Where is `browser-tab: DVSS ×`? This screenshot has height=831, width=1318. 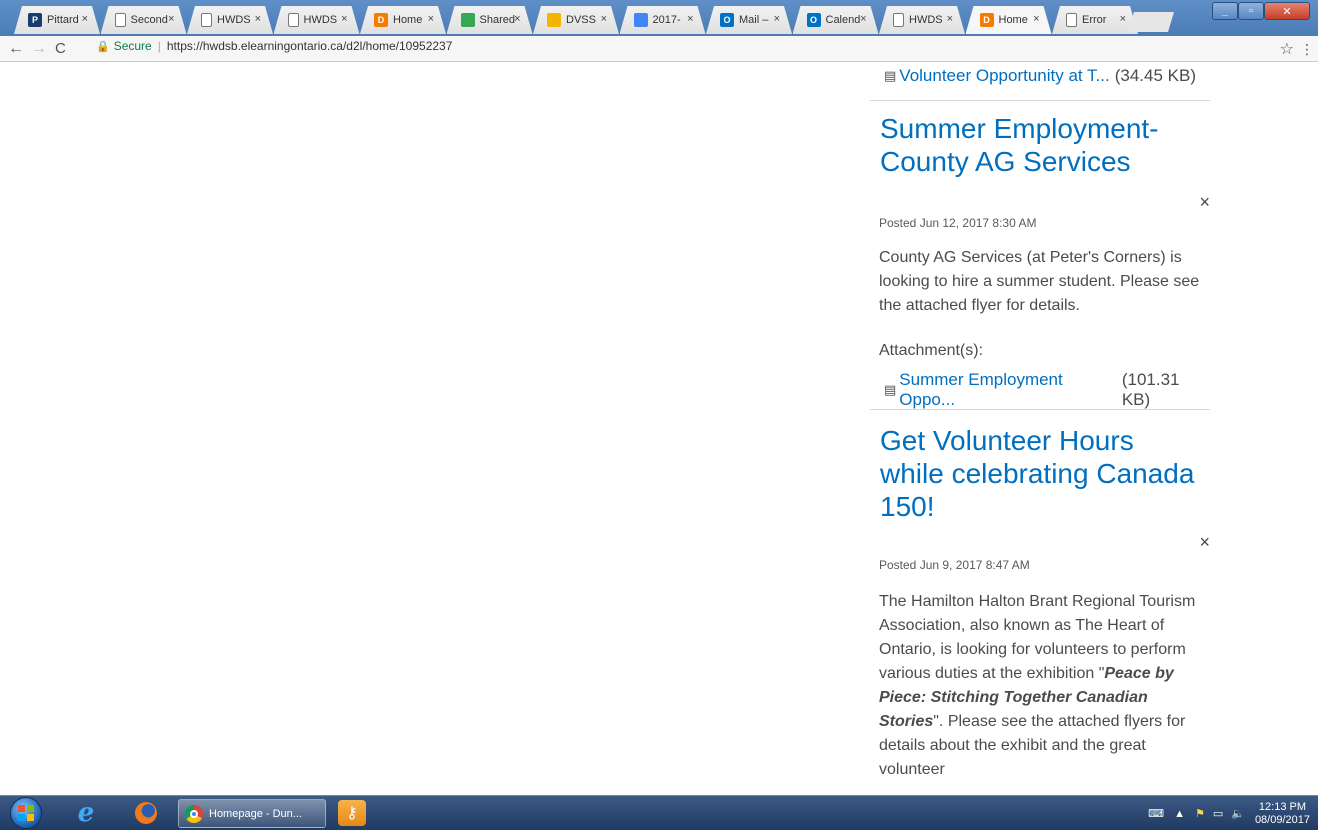
browser-tab: DVSS × is located at coordinates (576, 20).